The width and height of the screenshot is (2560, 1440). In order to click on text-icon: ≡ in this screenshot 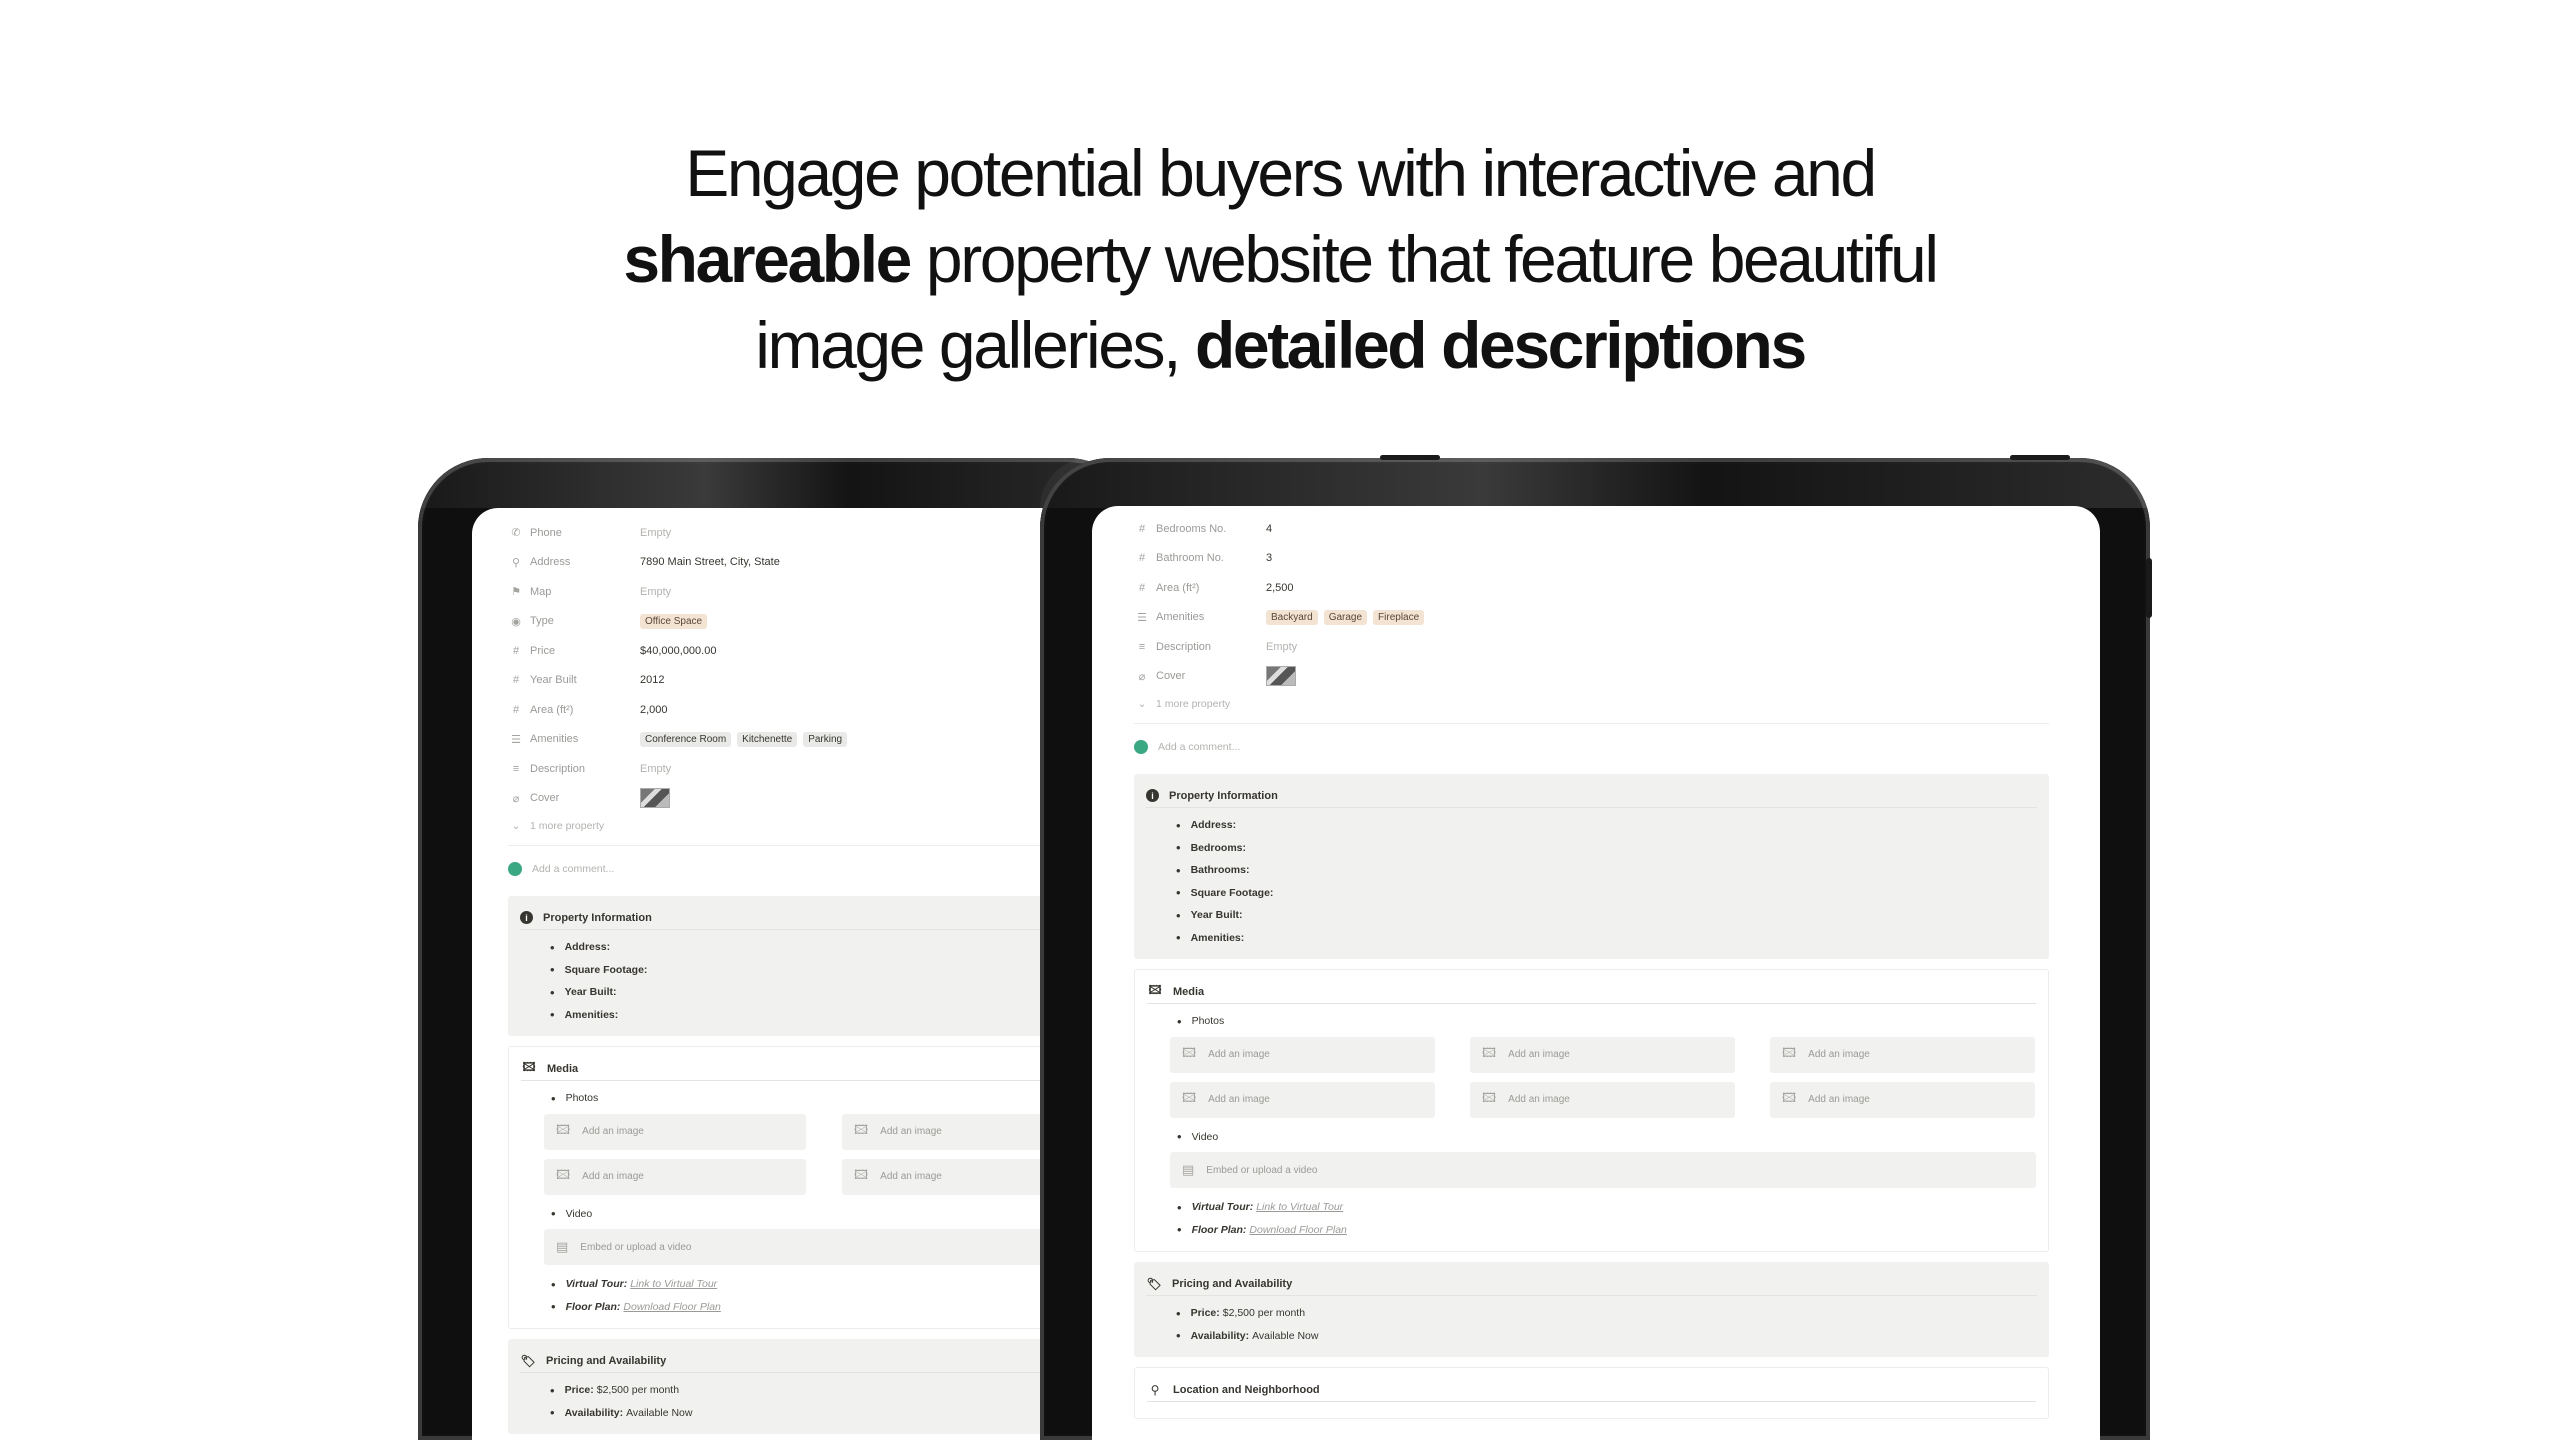, I will do `click(1142, 646)`.